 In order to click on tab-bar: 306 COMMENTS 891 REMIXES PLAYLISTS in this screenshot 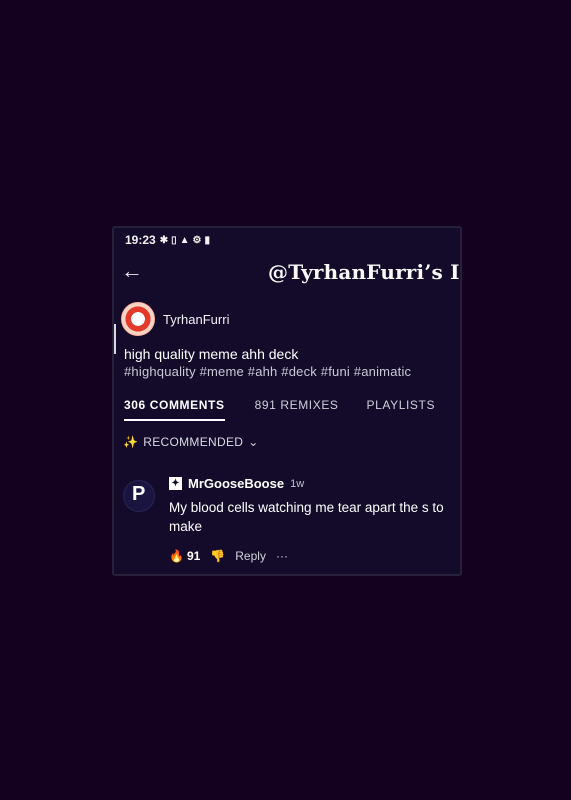, I will do `click(292, 409)`.